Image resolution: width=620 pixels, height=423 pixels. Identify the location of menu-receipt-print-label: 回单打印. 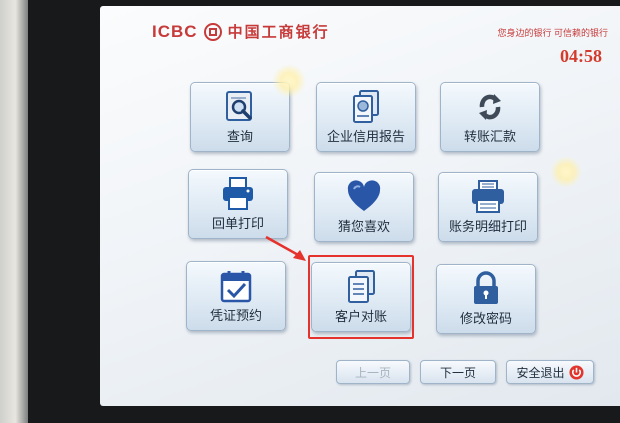
(237, 224).